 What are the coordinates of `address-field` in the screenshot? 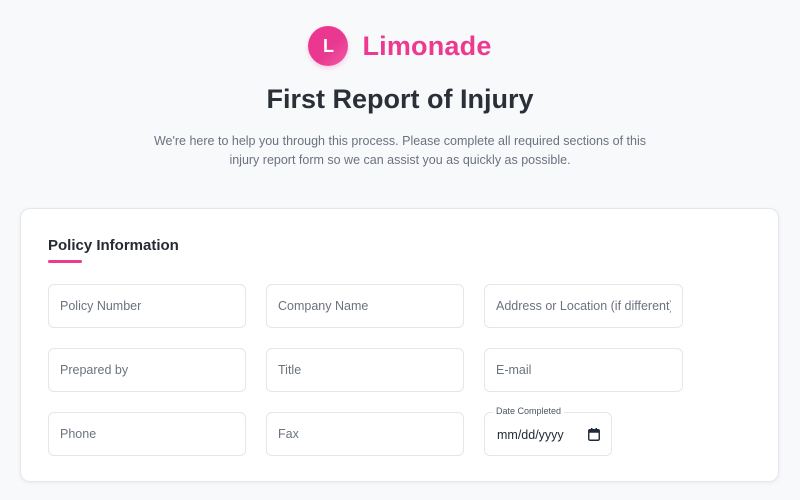 It's located at (583, 306).